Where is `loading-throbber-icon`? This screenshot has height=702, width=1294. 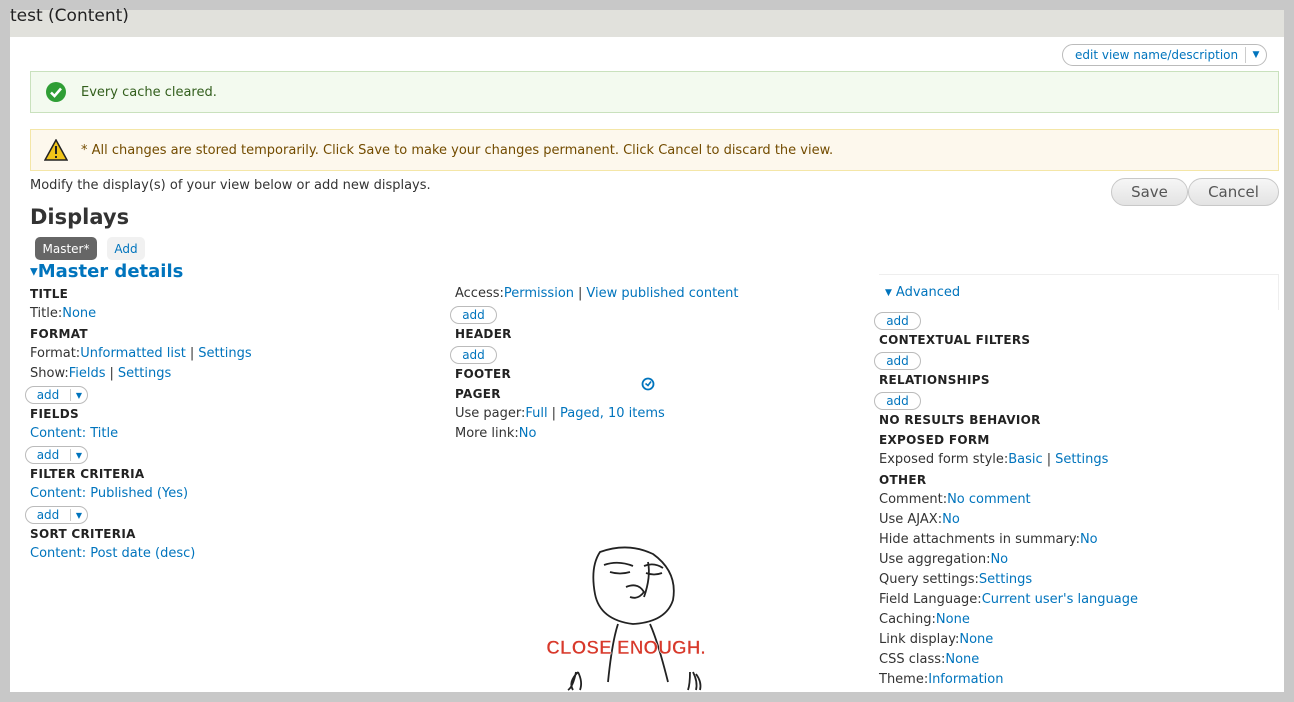
loading-throbber-icon is located at coordinates (648, 384).